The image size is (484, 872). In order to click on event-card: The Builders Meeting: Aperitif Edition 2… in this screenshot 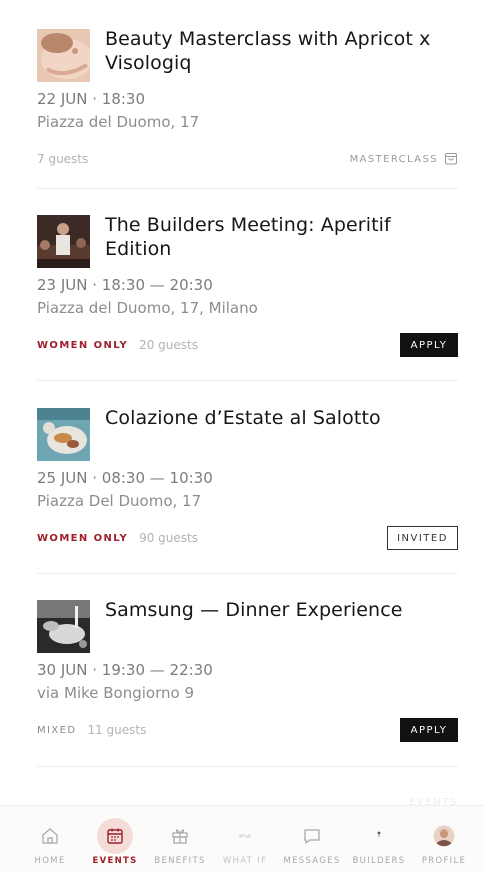, I will do `click(247, 285)`.